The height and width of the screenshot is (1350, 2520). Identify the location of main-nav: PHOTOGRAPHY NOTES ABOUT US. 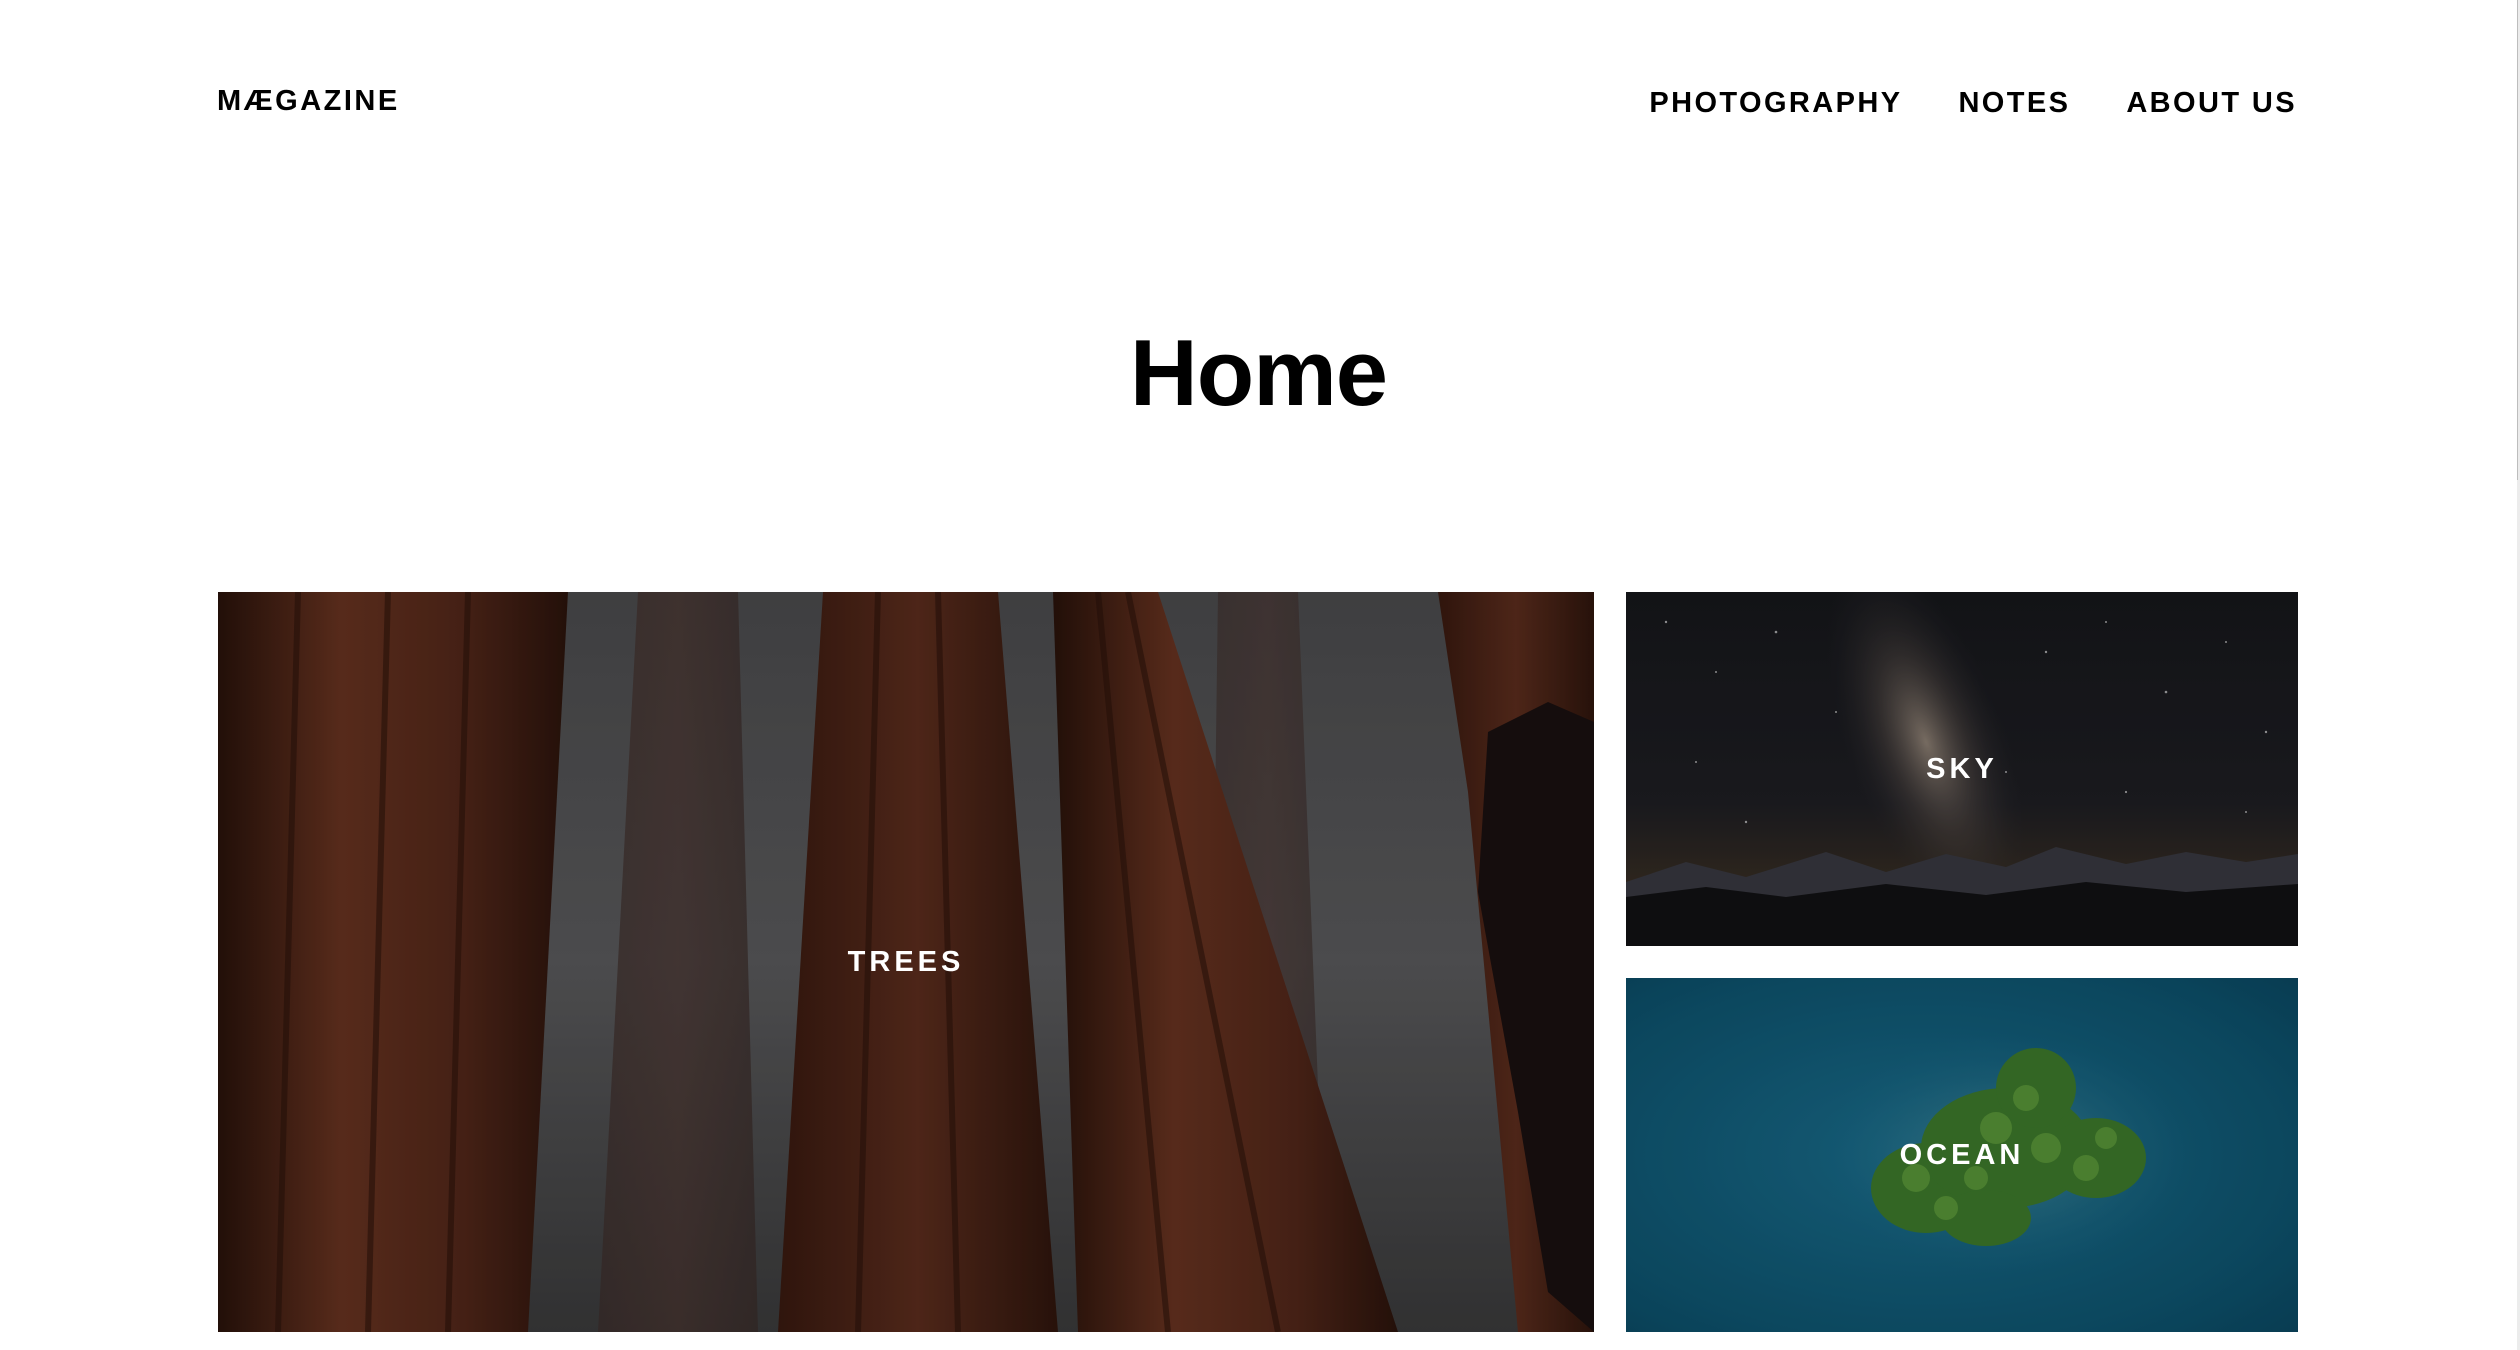
(1945, 103).